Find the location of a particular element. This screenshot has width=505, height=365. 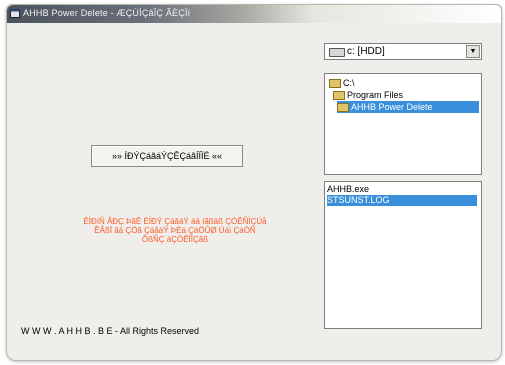

file-item-stsunst-log: STSUNST.LOG is located at coordinates (402, 200).